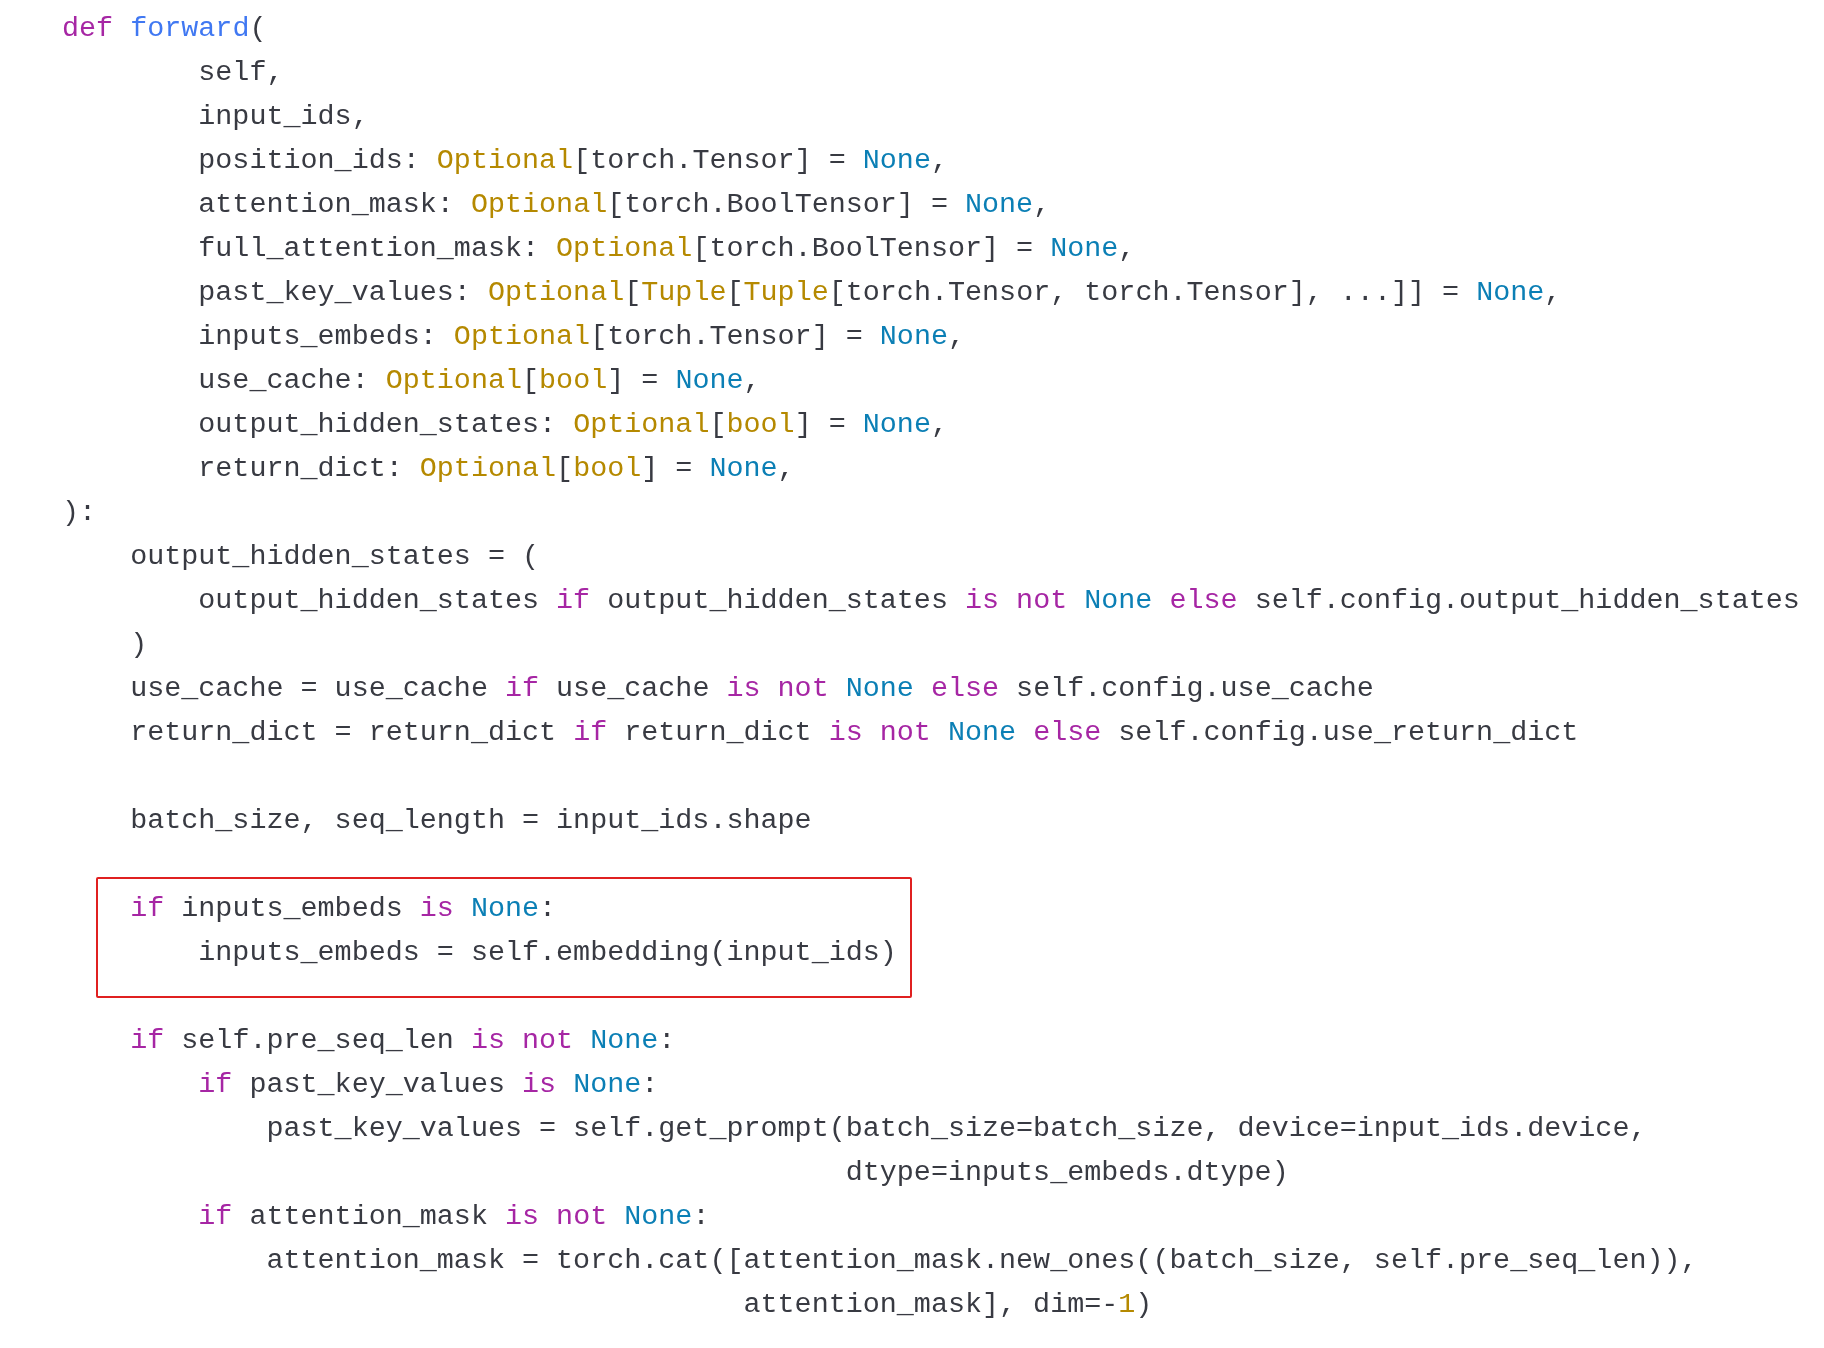 Image resolution: width=1824 pixels, height=1348 pixels. Describe the element at coordinates (334, 557) in the screenshot. I see `code-line: output_hidden_states = (` at that location.